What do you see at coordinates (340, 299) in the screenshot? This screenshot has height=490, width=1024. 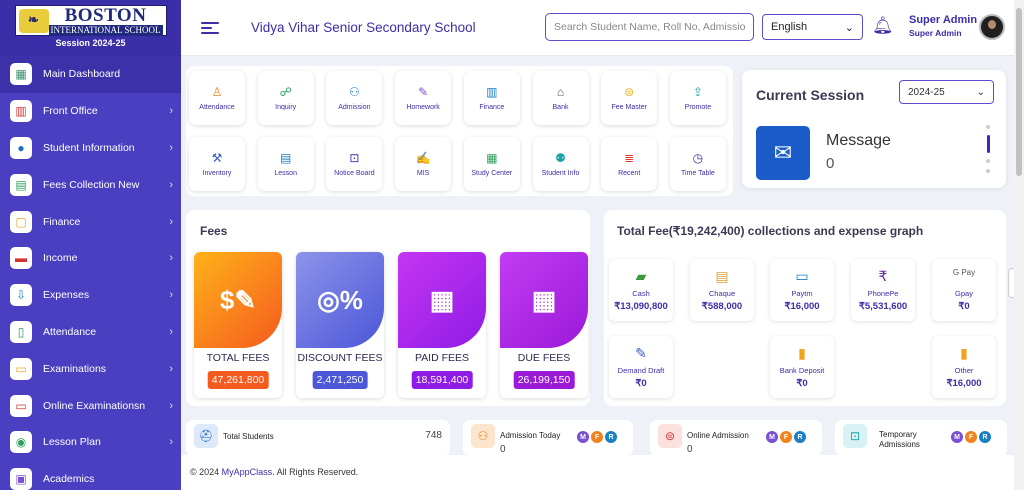 I see `fee-icon: ◎%` at bounding box center [340, 299].